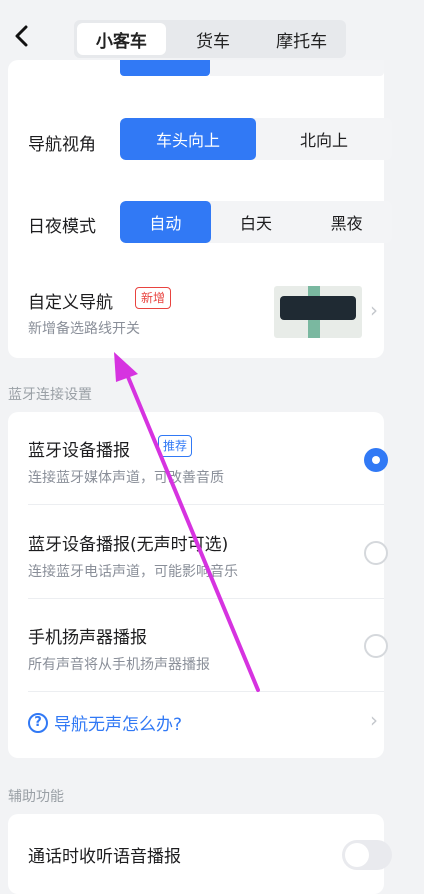 This screenshot has width=424, height=894. What do you see at coordinates (175, 446) in the screenshot?
I see `recommend-badge: 推荐` at bounding box center [175, 446].